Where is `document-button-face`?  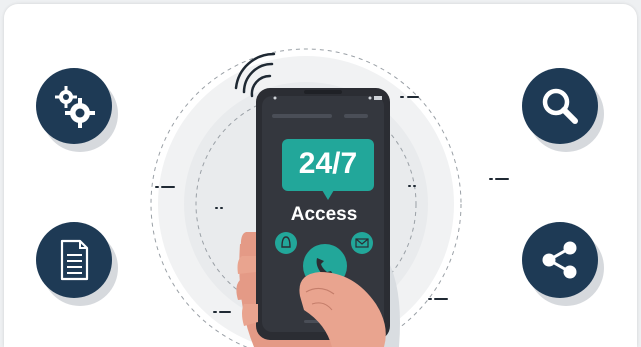 document-button-face is located at coordinates (74, 260).